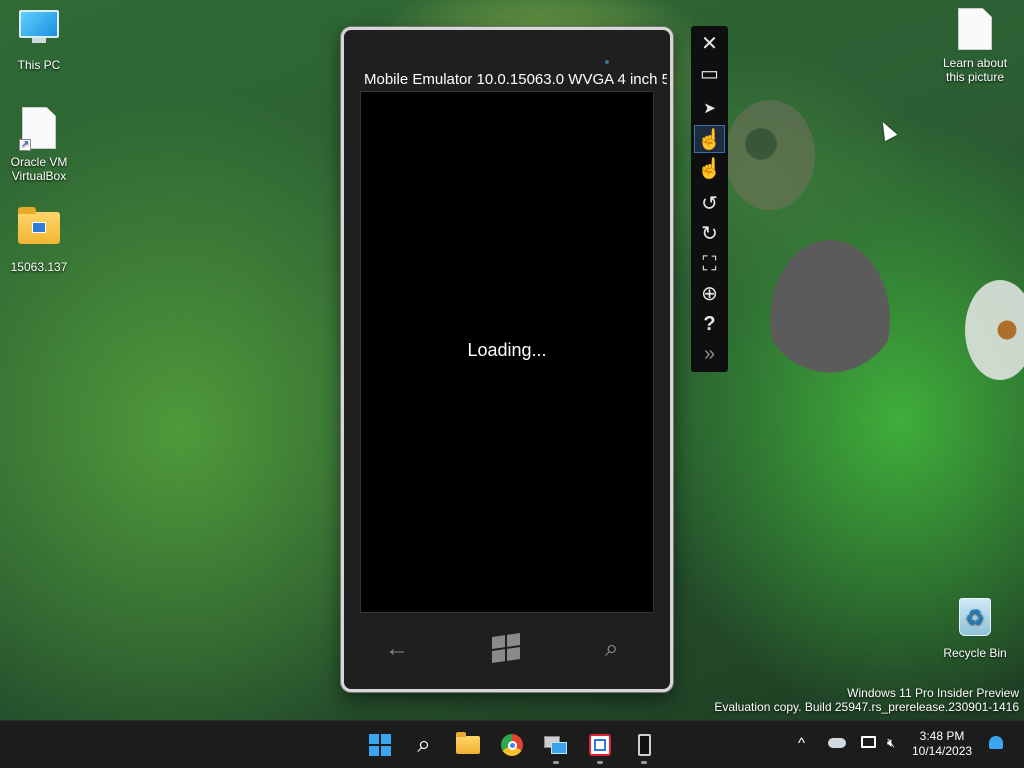 The width and height of the screenshot is (1024, 768). Describe the element at coordinates (975, 30) in the screenshot. I see `document-icon` at that location.